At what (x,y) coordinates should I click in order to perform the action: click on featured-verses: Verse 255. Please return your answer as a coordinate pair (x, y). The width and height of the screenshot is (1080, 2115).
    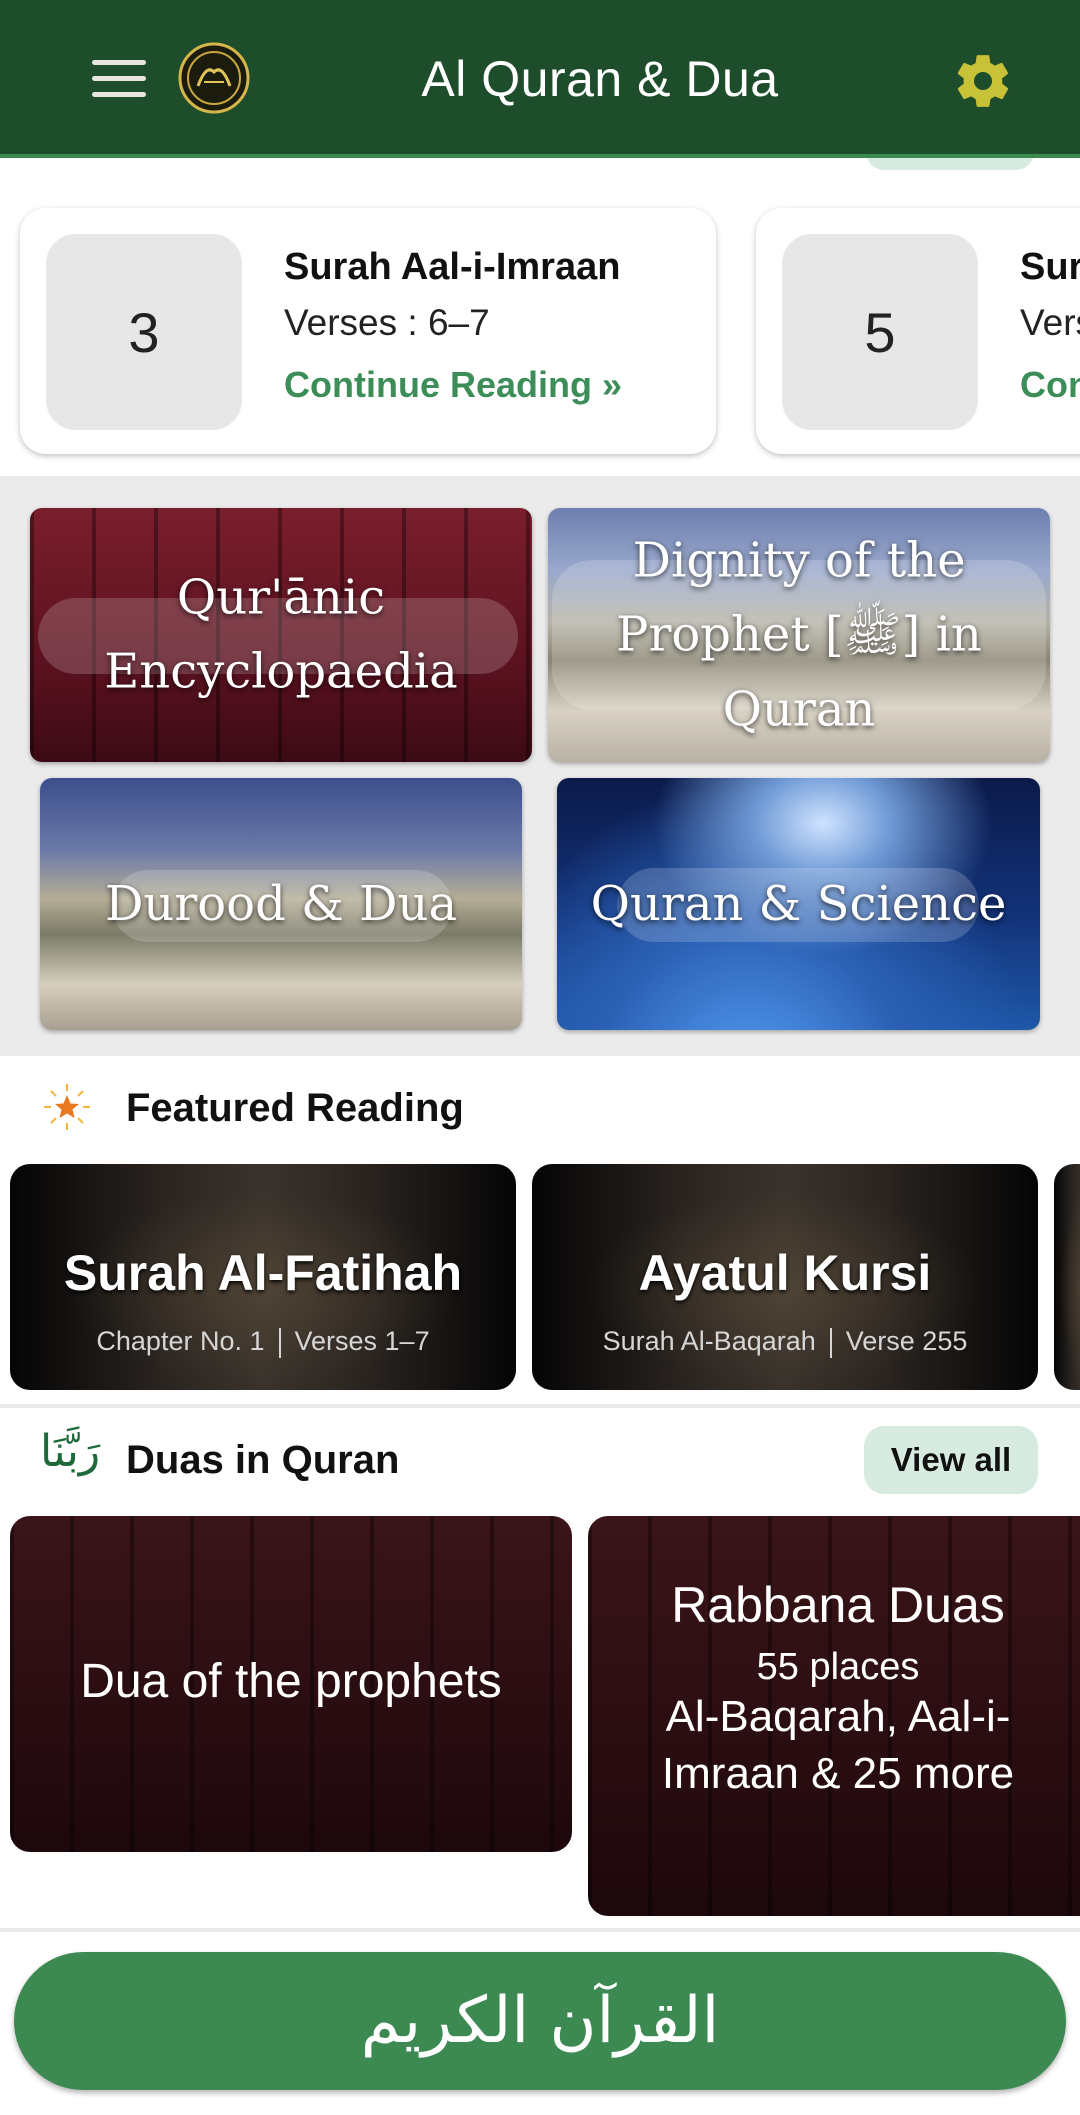
    Looking at the image, I should click on (906, 1341).